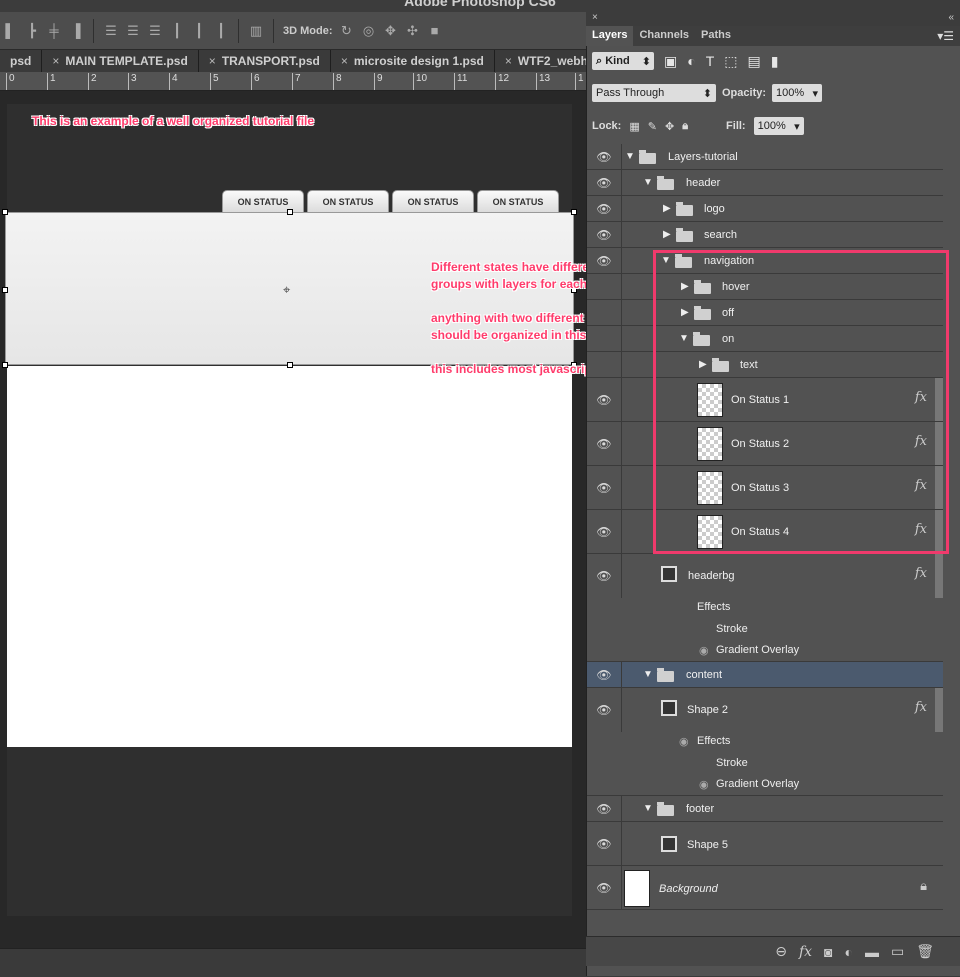 The width and height of the screenshot is (960, 977). Describe the element at coordinates (348, 201) in the screenshot. I see `nav-tab-2: ON STATUS` at that location.